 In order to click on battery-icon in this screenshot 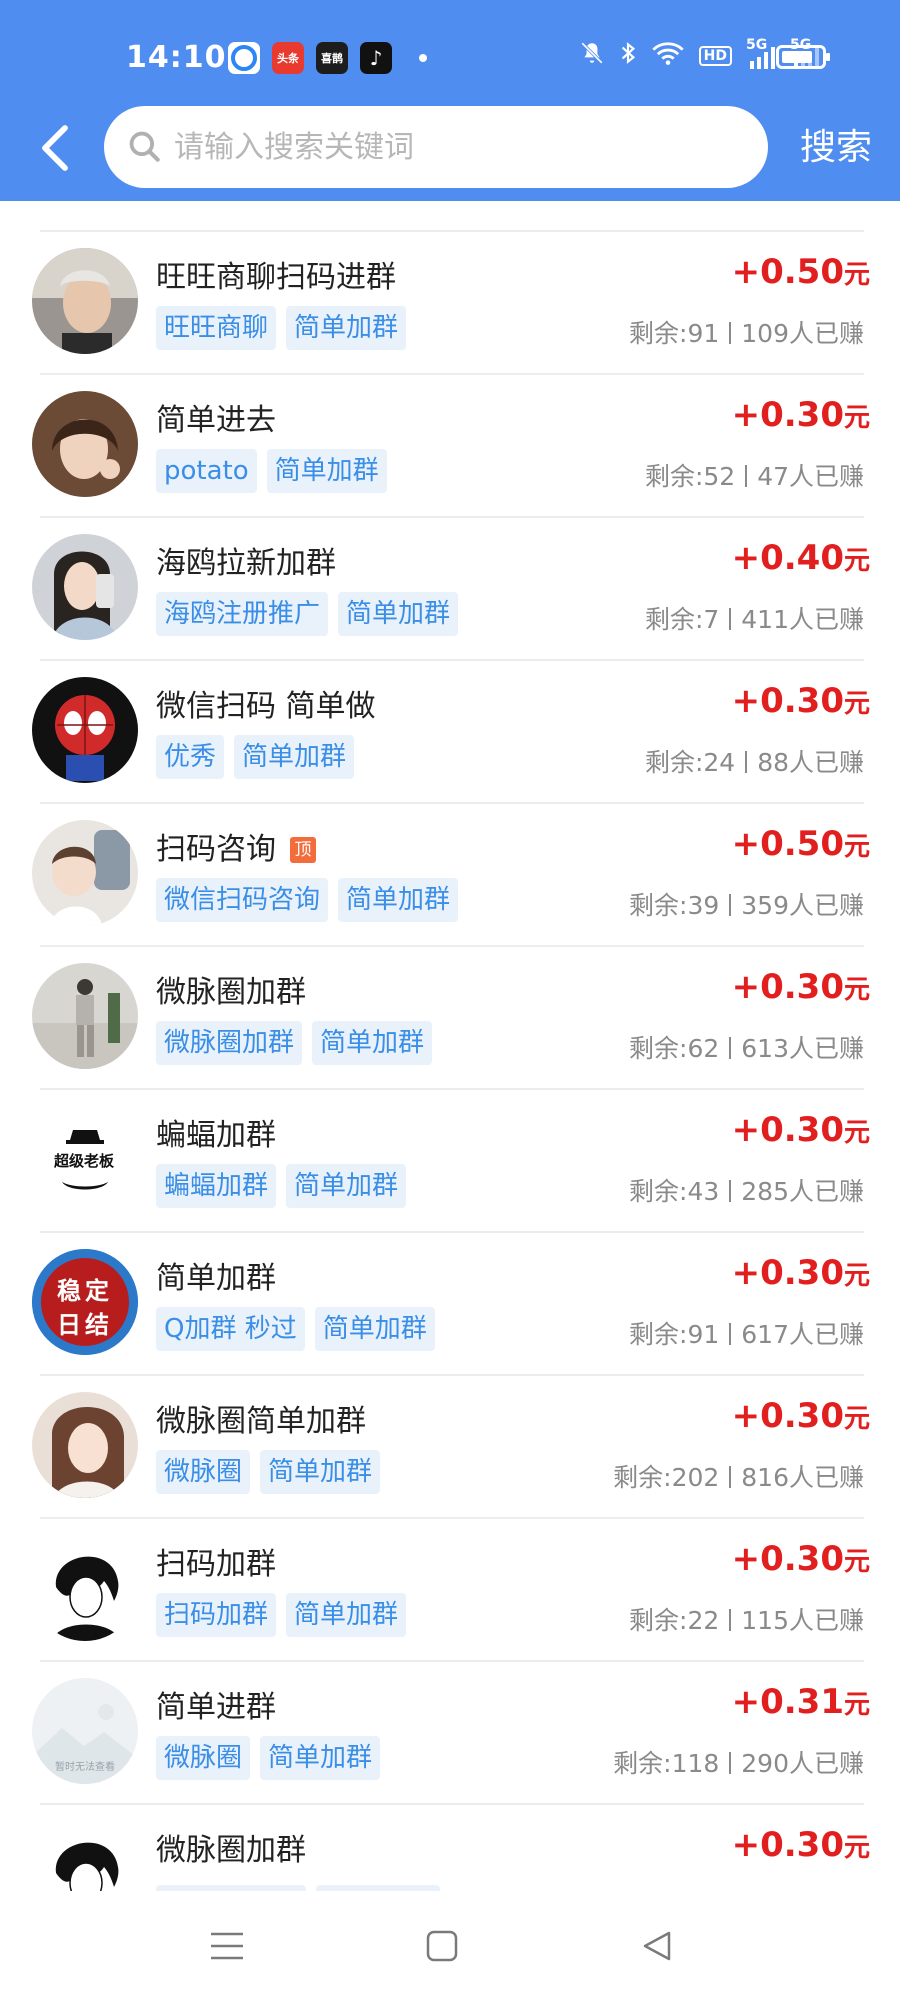, I will do `click(803, 57)`.